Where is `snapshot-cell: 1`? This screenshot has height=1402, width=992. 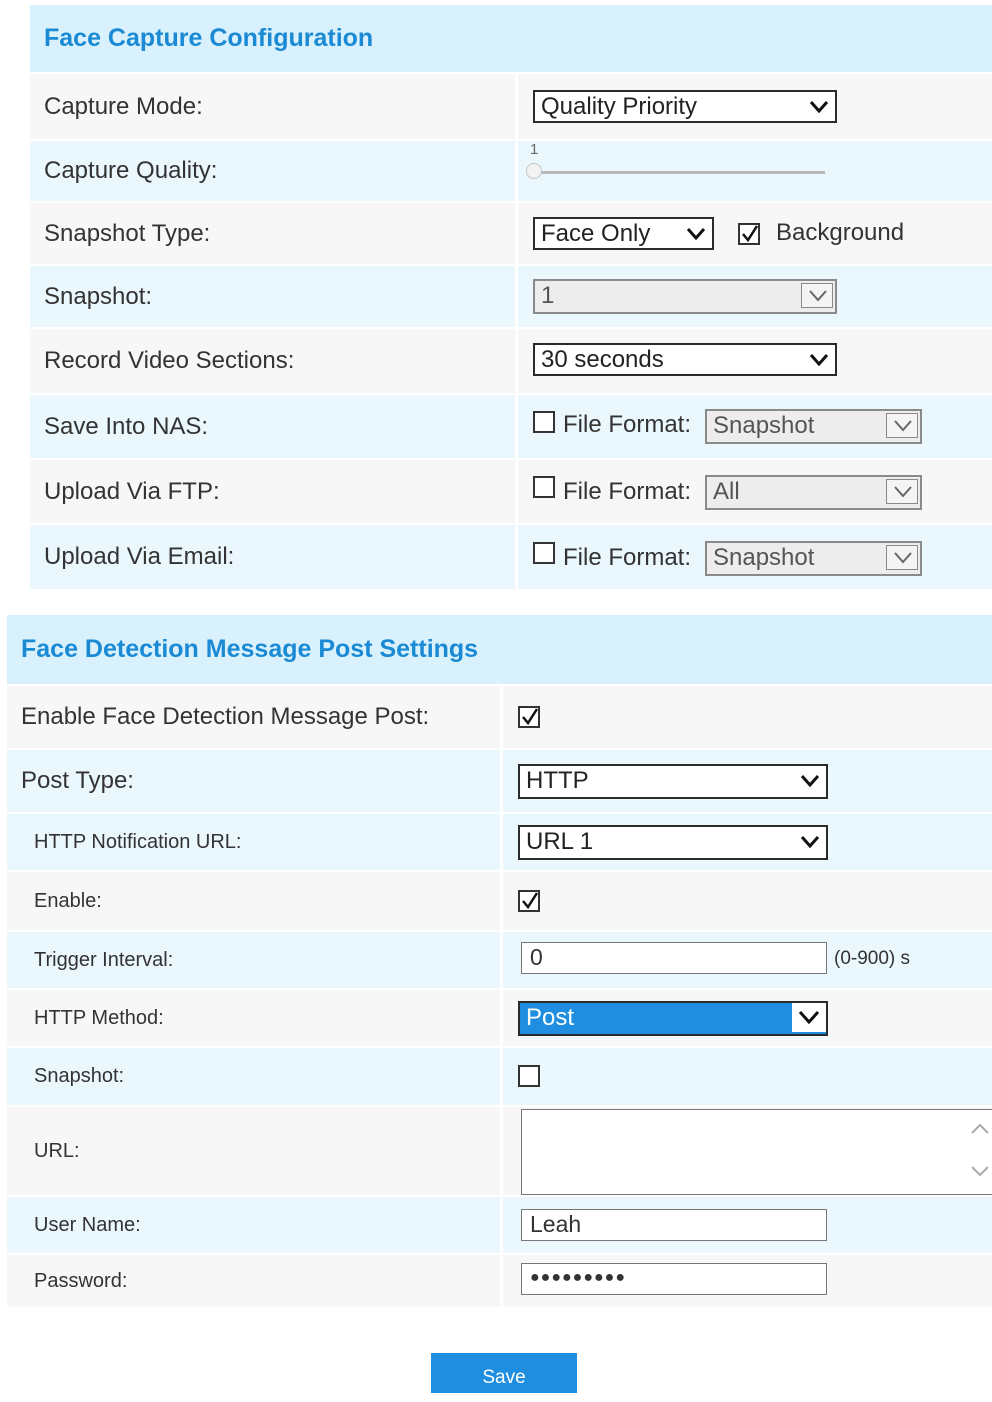 snapshot-cell: 1 is located at coordinates (755, 296).